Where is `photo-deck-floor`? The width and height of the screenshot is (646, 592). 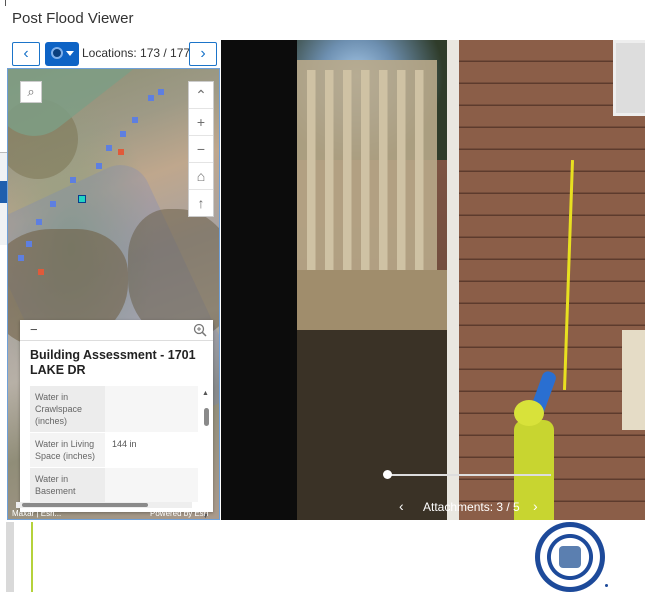 photo-deck-floor is located at coordinates (372, 300).